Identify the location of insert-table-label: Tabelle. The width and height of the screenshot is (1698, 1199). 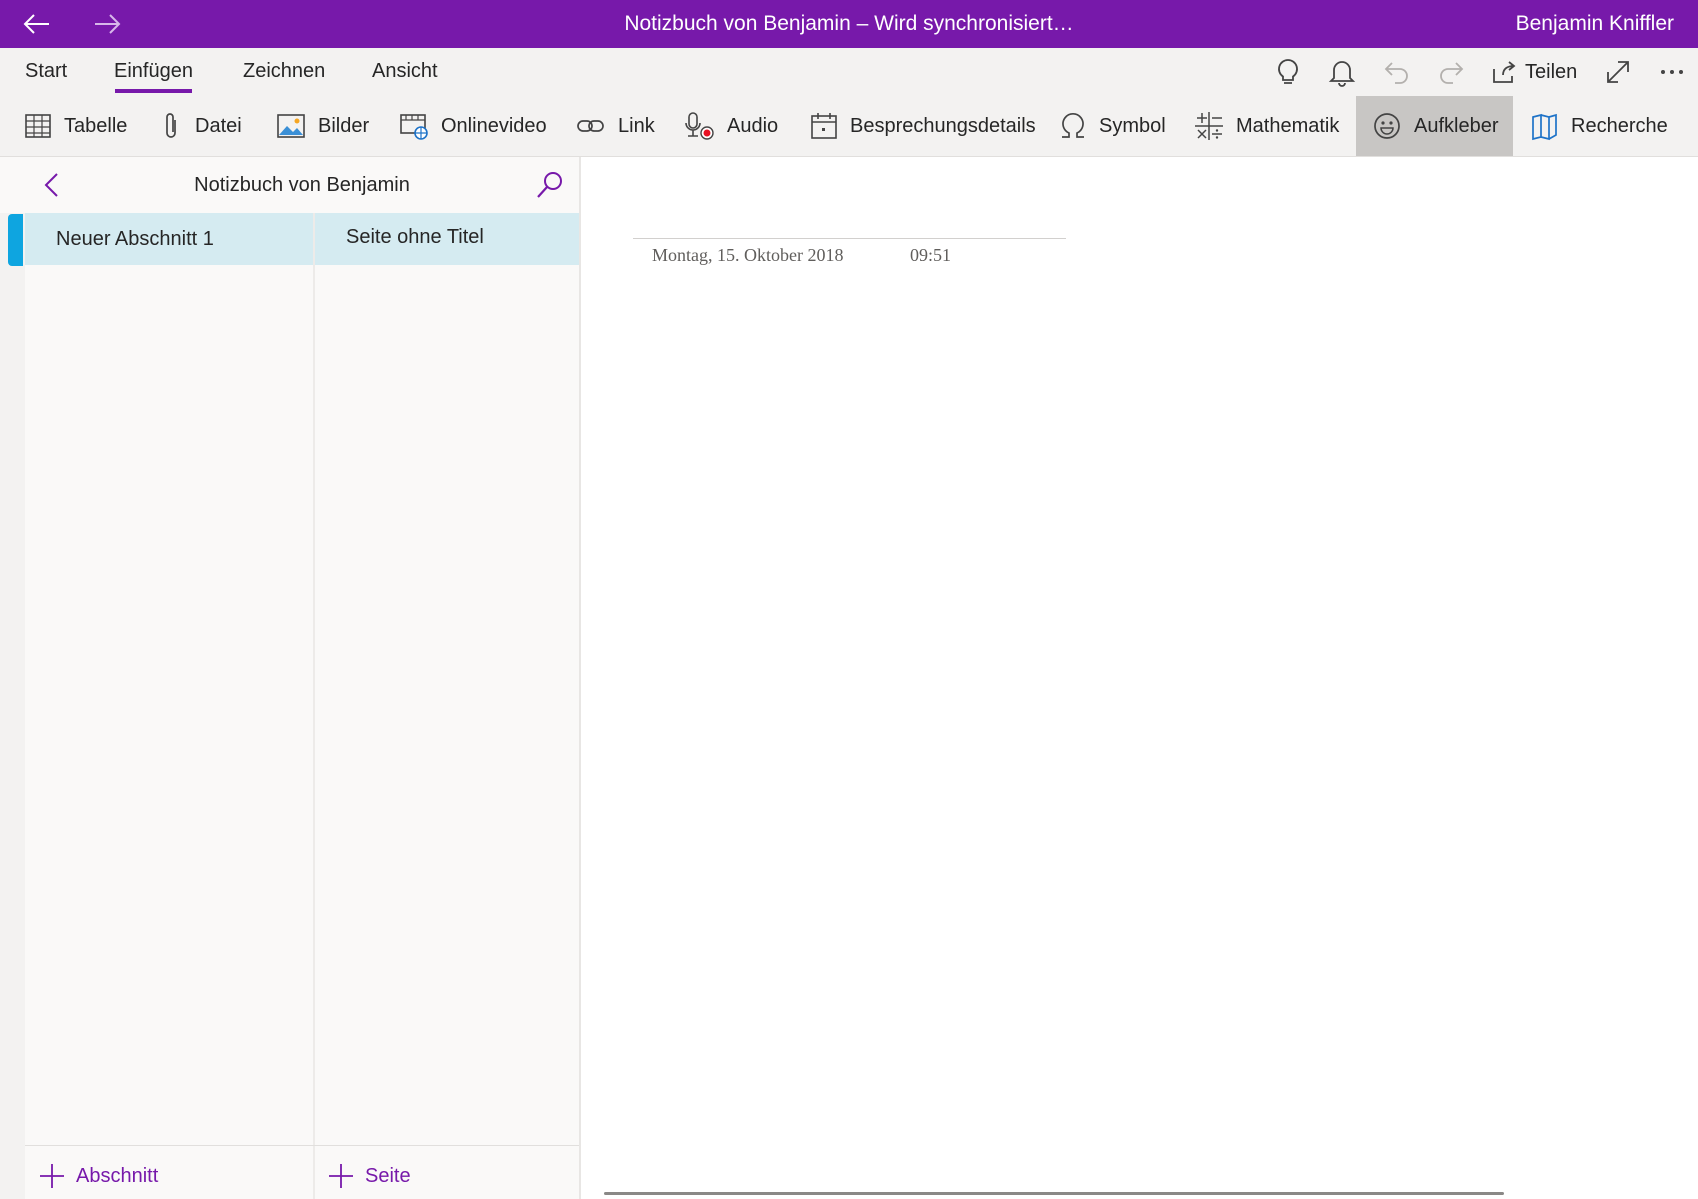
(96, 125).